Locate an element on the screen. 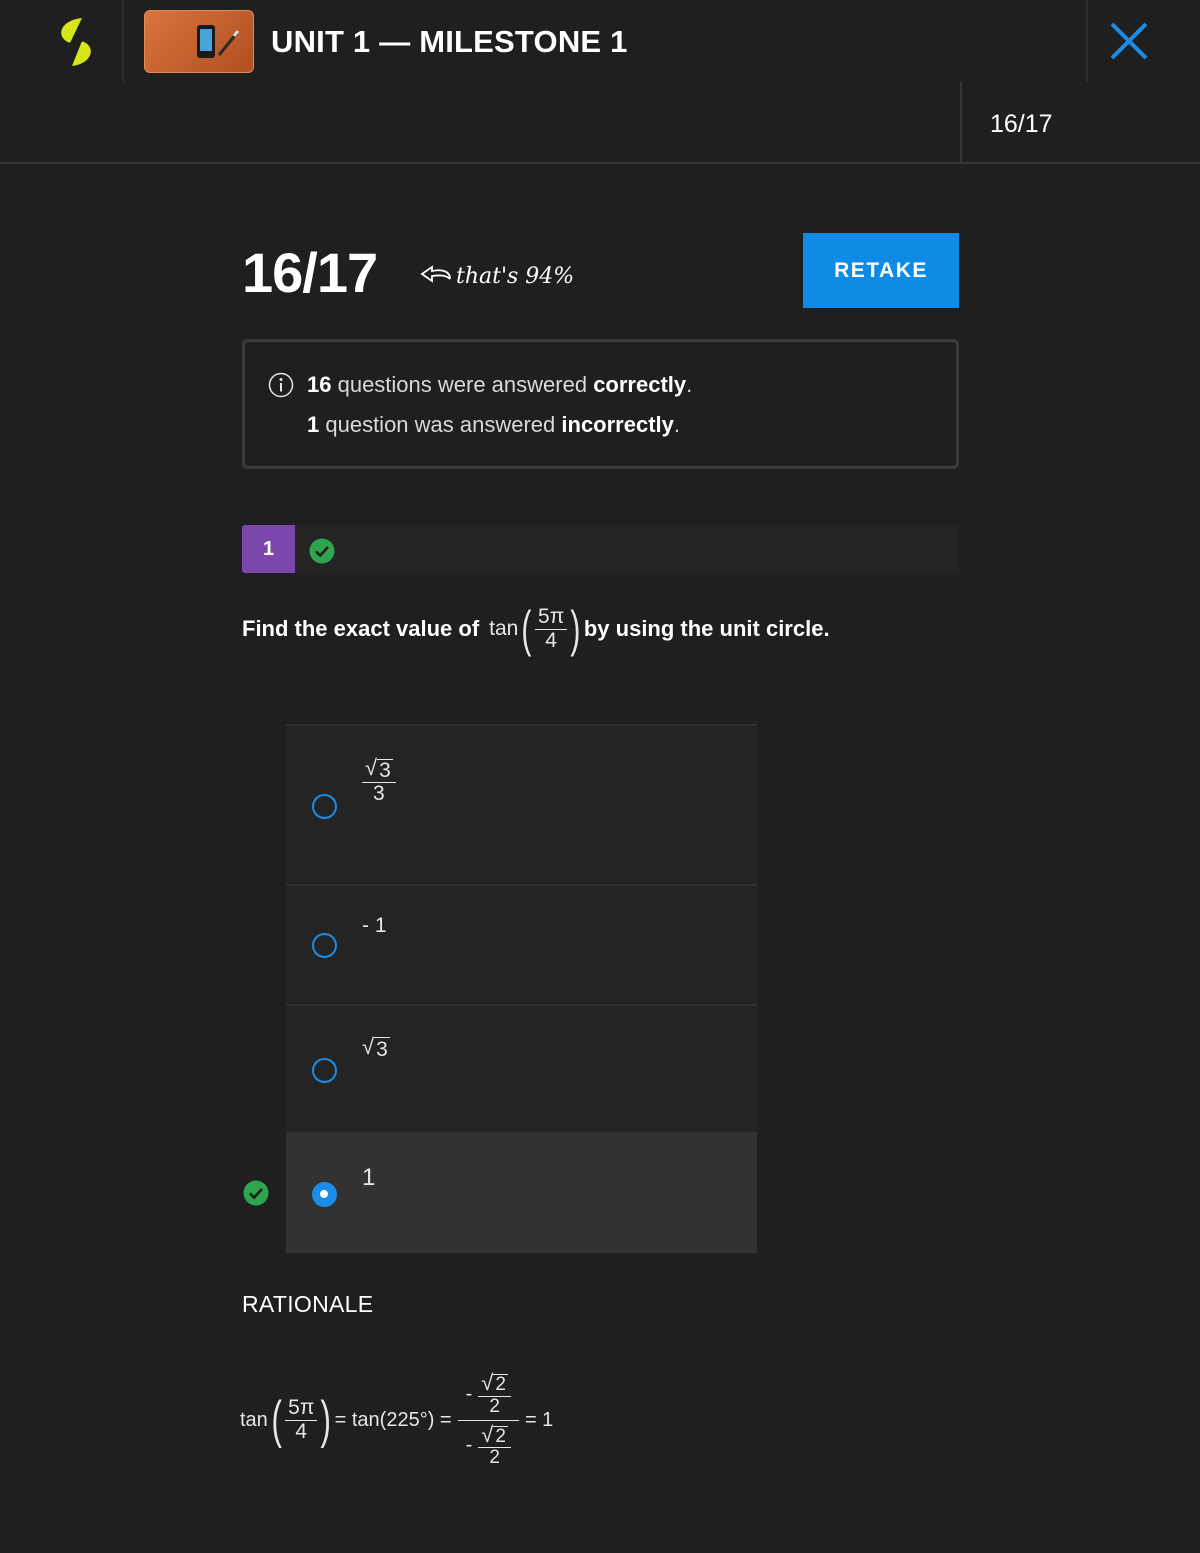 The height and width of the screenshot is (1553, 1200). answer-math: - 1 is located at coordinates (374, 925).